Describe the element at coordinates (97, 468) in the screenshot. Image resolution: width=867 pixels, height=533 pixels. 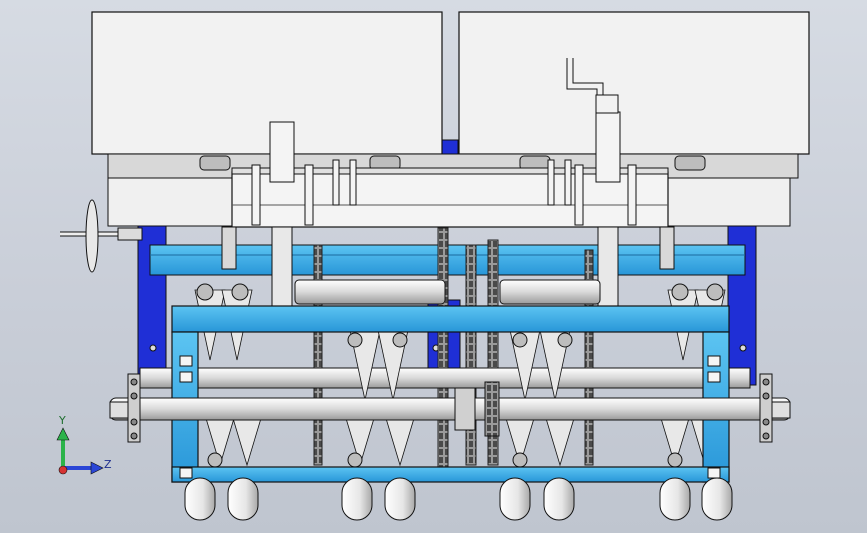
I see `z-axis-arrowhead` at that location.